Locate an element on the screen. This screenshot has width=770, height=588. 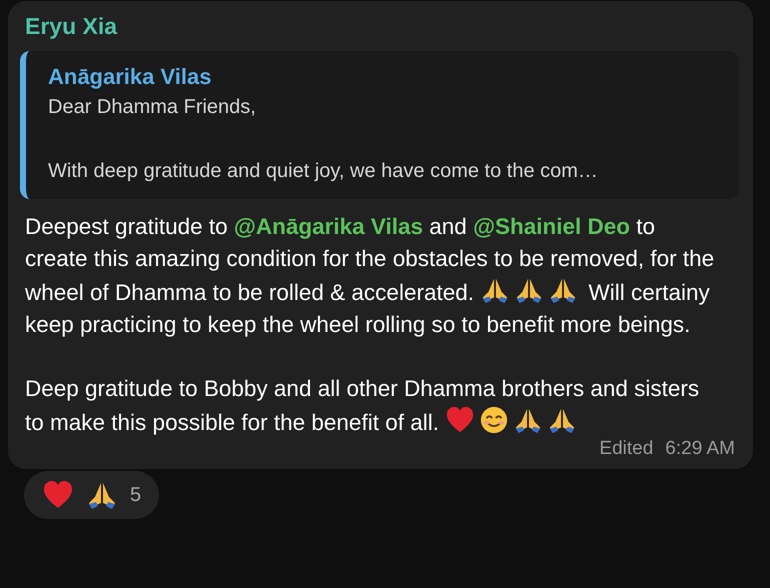
smiling-face-icon is located at coordinates (494, 420).